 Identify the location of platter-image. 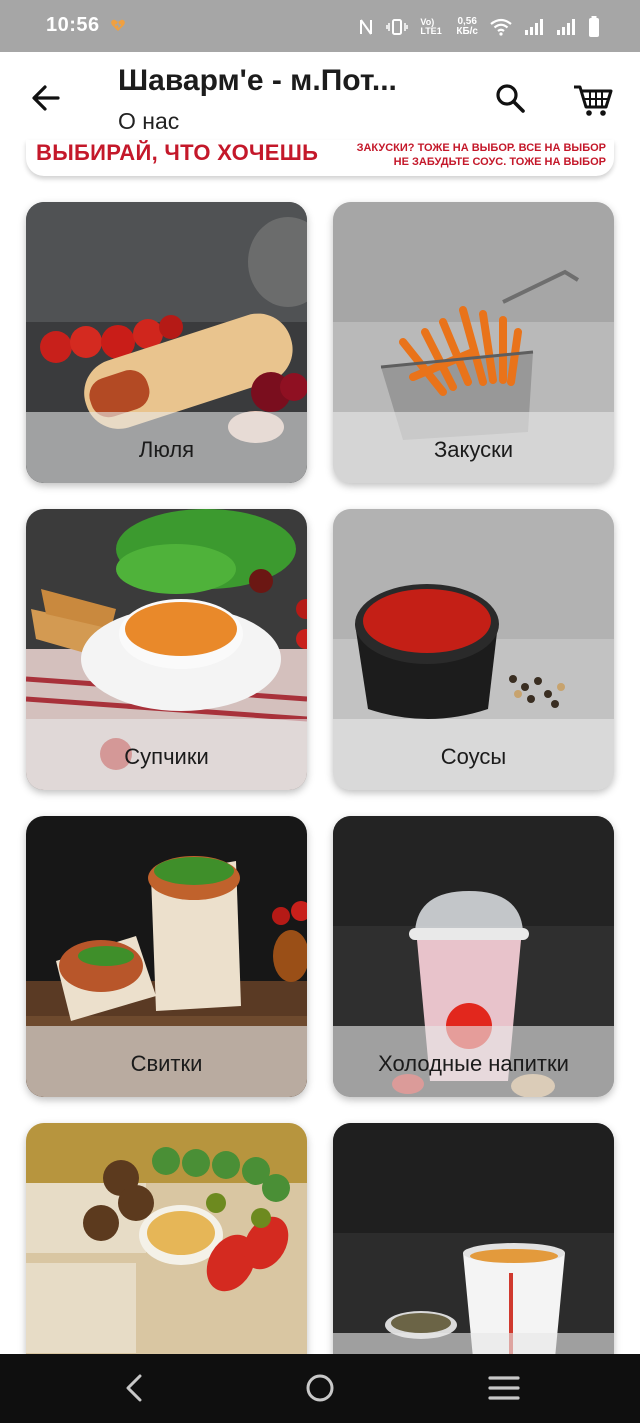
(166, 1240).